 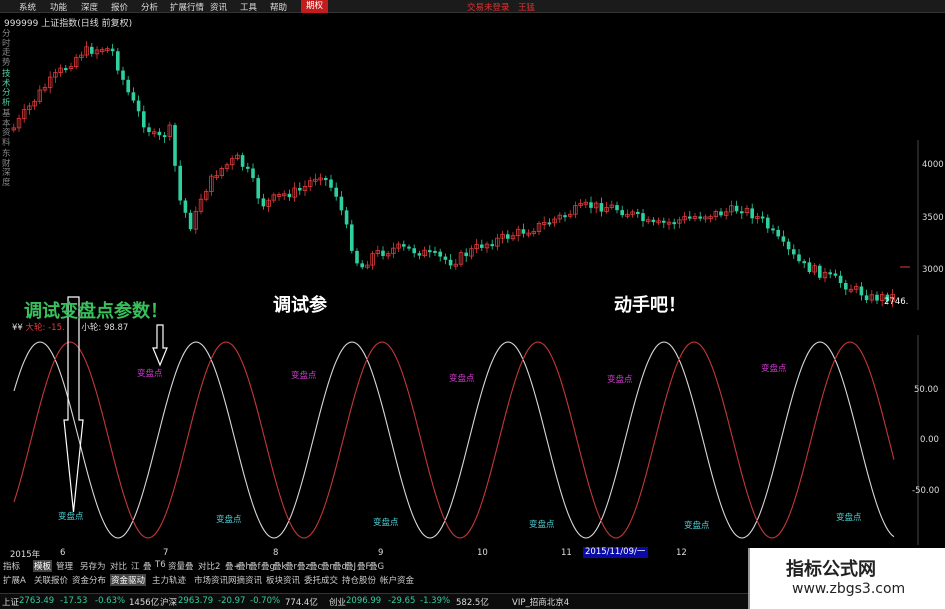 I want to click on sh-value: 2763.49, so click(x=37, y=601).